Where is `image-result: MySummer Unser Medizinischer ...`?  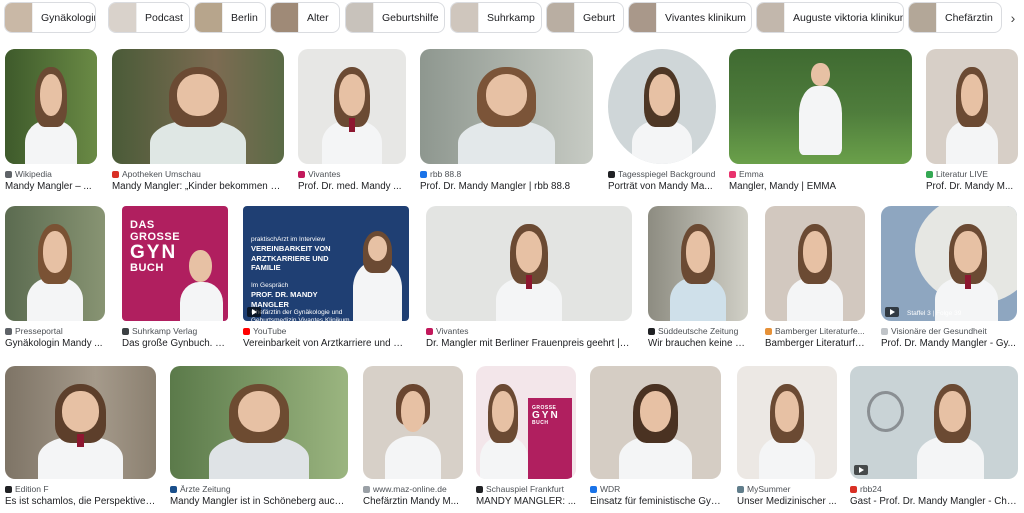 image-result: MySummer Unser Medizinischer ... is located at coordinates (787, 439).